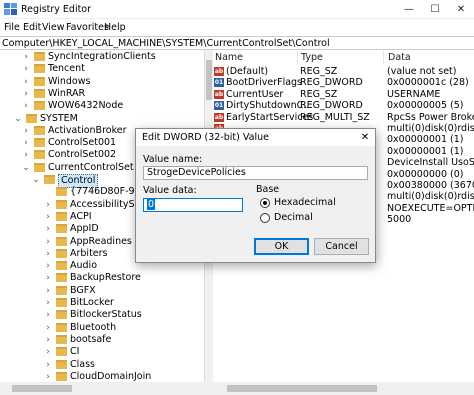  Describe the element at coordinates (255, 94) in the screenshot. I see `value-name: CurrentUser` at that location.